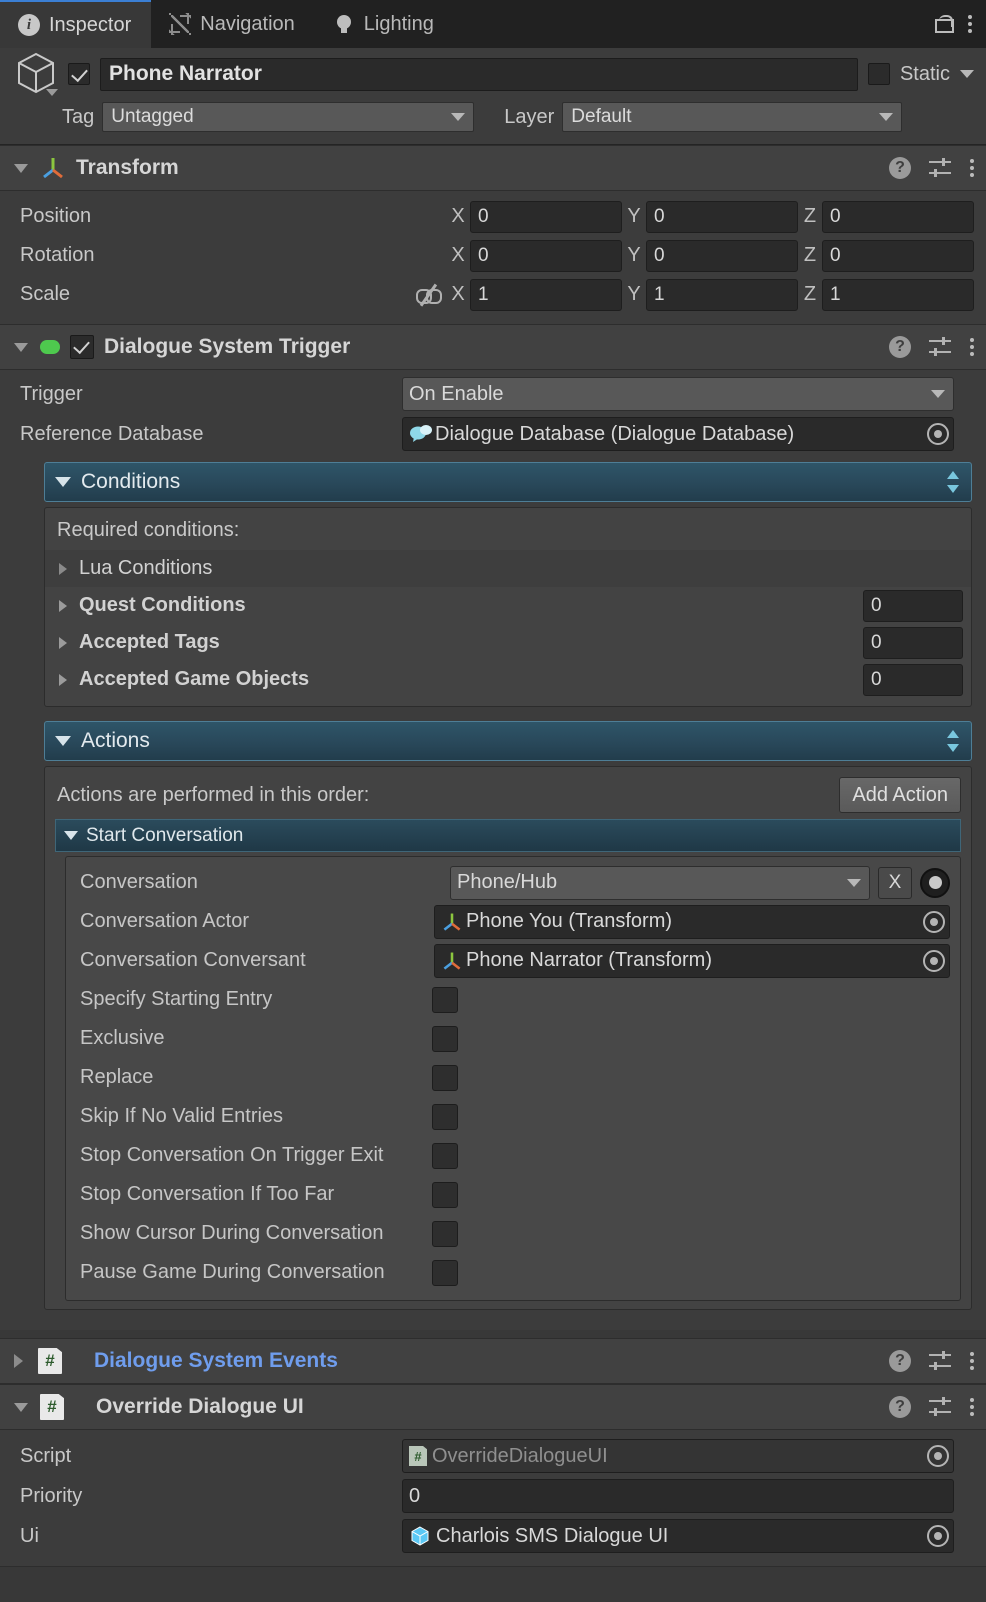 This screenshot has width=986, height=1602. I want to click on tab-inspector: Inspector, so click(76, 24).